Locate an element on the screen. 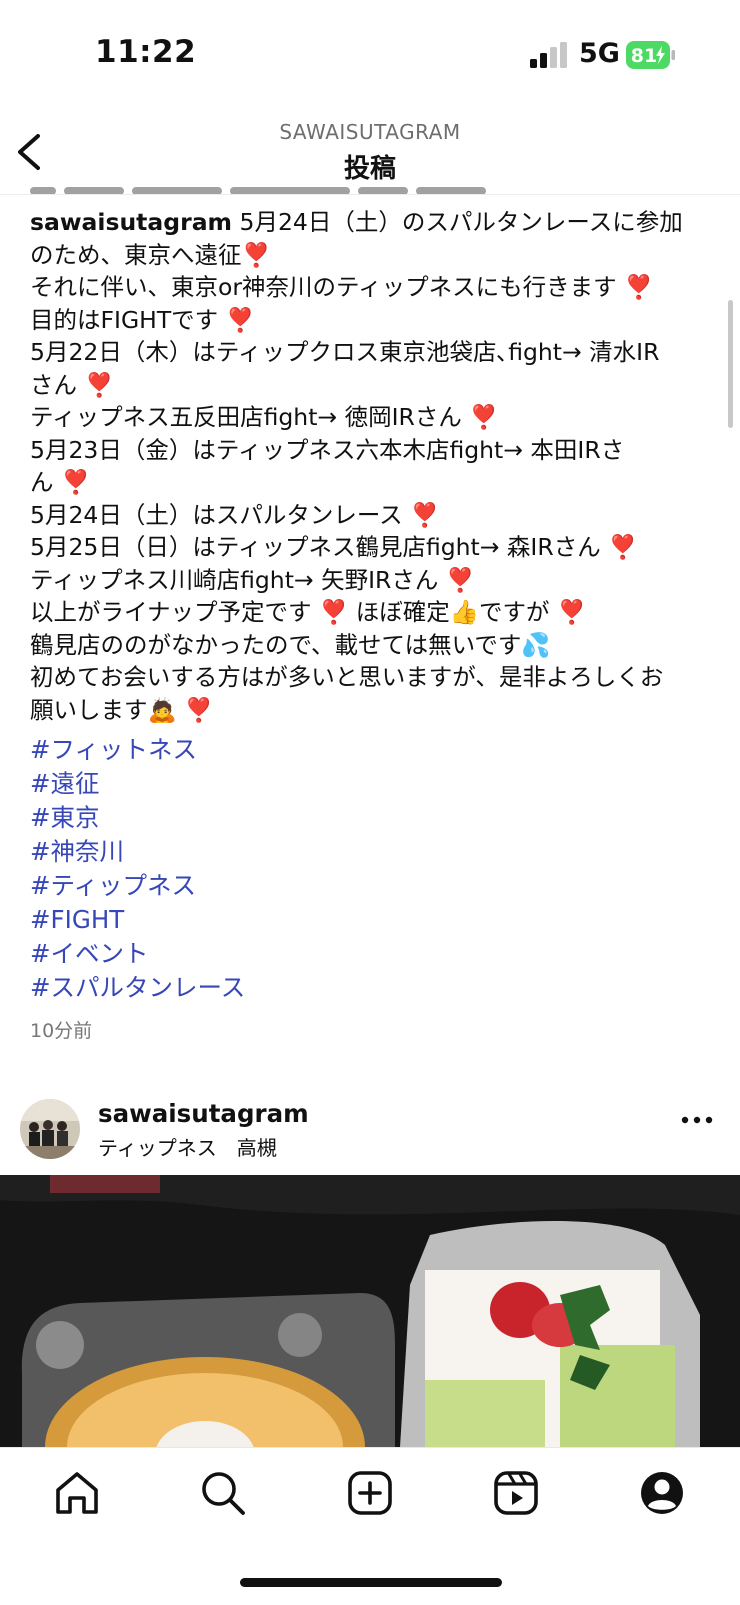  caption-line: ティップネス川崎店fight→ 矢野IRさん ❣️ is located at coordinates (253, 579).